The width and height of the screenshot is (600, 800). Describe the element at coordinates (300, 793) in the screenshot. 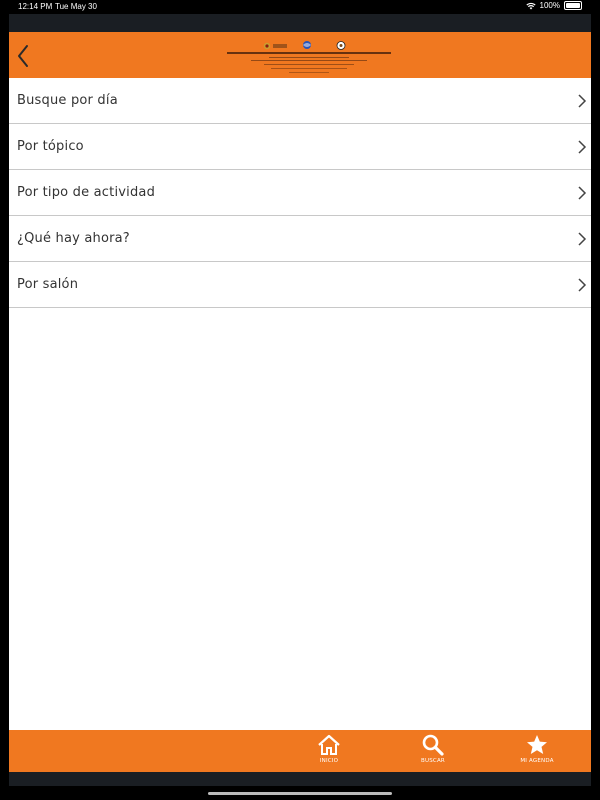

I see `home-indicator` at that location.